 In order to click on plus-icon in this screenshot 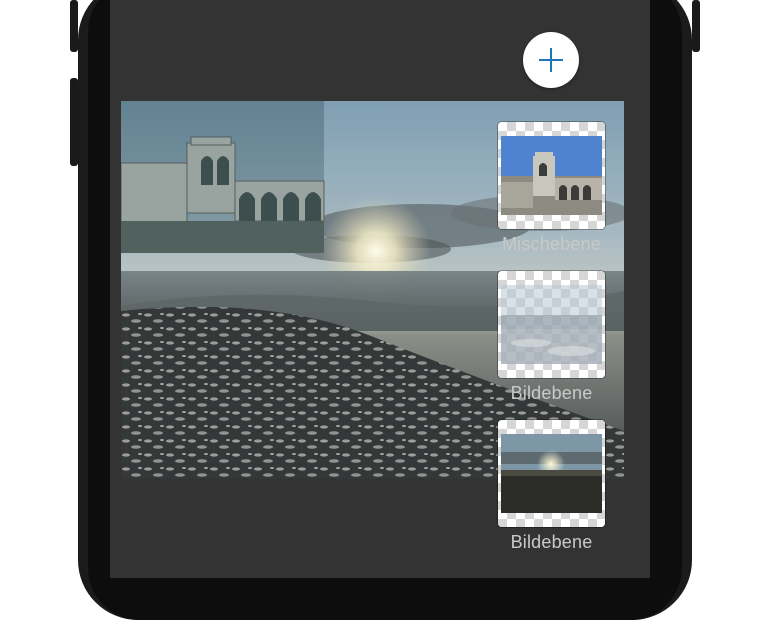, I will do `click(551, 60)`.